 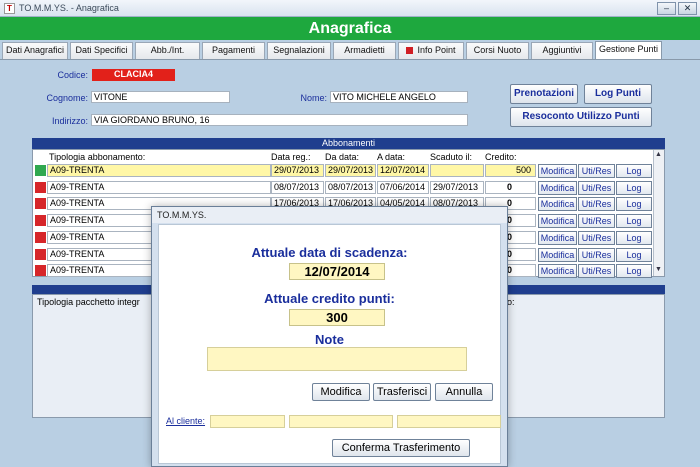 What do you see at coordinates (185, 421) in the screenshot?
I see `al-cliente-link: Al cliente:` at bounding box center [185, 421].